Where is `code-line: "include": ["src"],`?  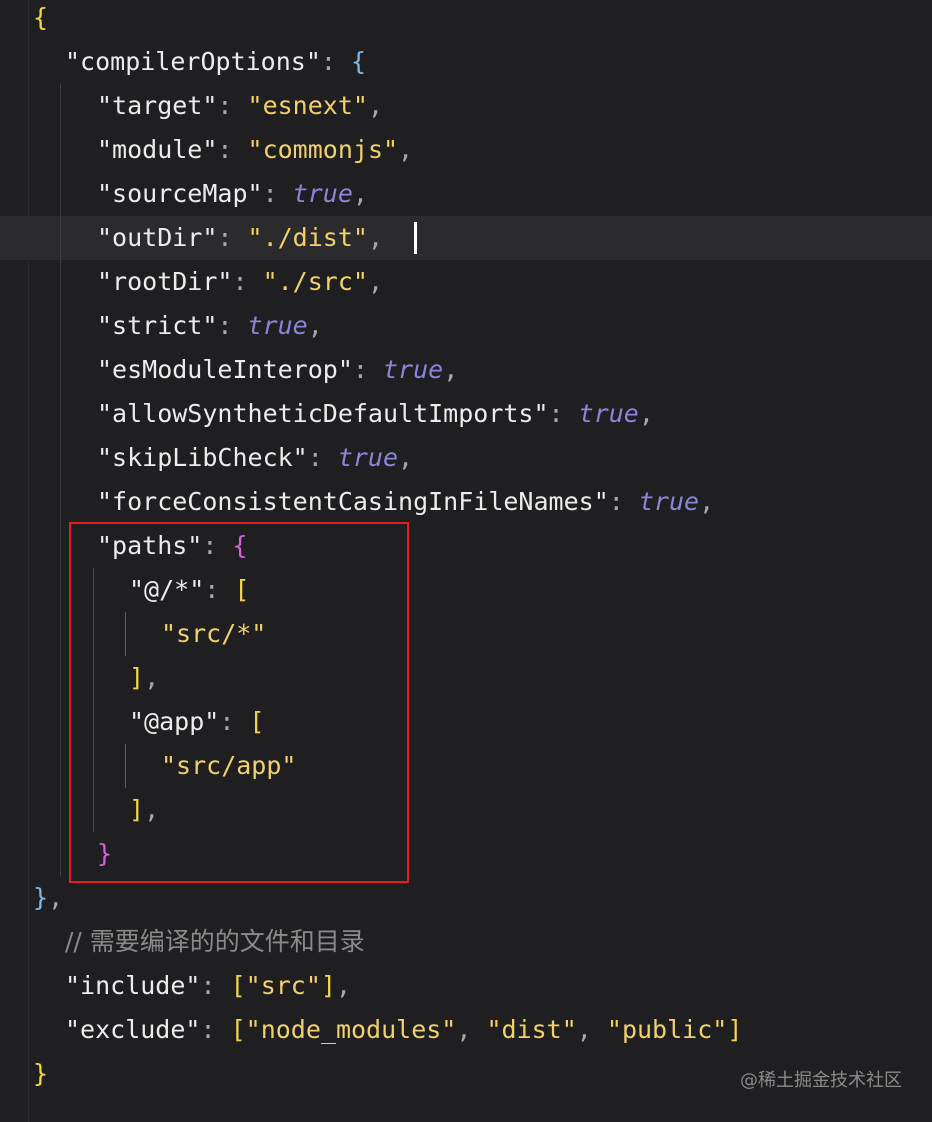 code-line: "include": ["src"], is located at coordinates (208, 986).